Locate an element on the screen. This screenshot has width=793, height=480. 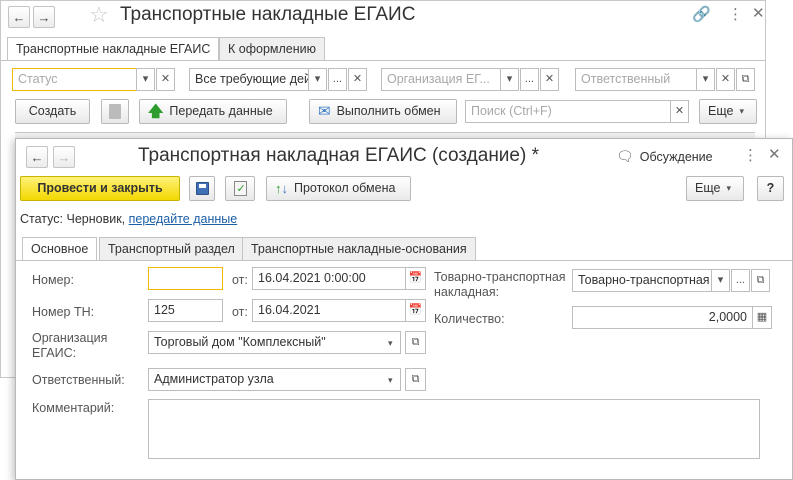
requirement-dropdown-button: ▾ is located at coordinates (317, 79).